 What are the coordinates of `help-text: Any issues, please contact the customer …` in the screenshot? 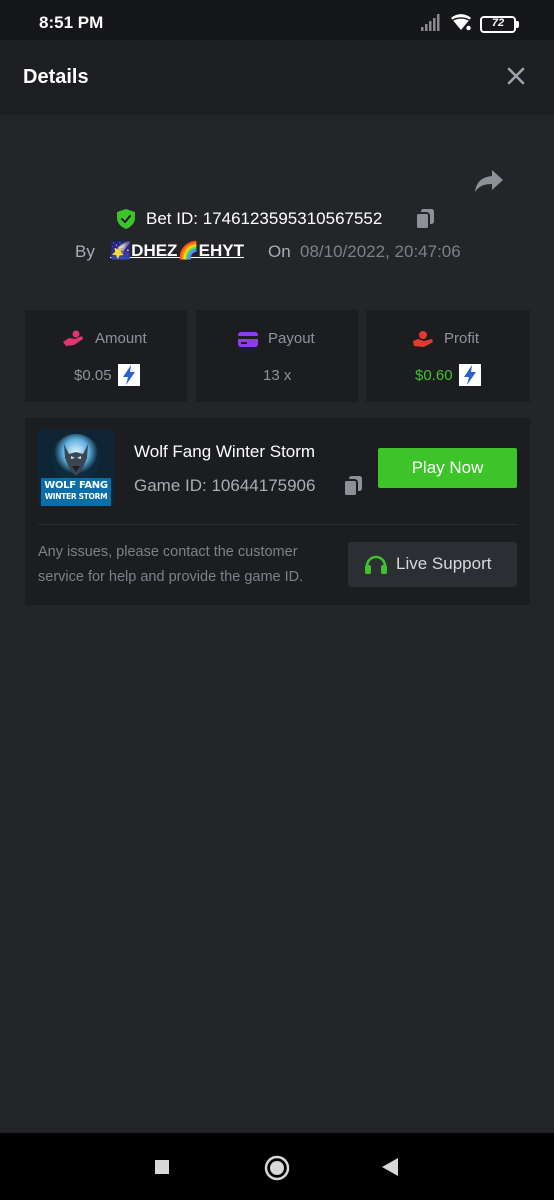 It's located at (171, 564).